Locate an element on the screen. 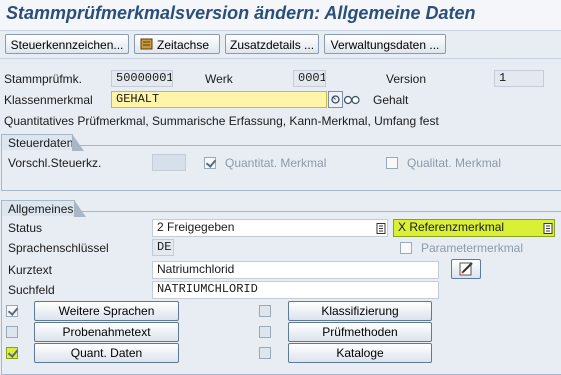 The width and height of the screenshot is (561, 375). qualitat-merkmal-checkbox is located at coordinates (392, 163).